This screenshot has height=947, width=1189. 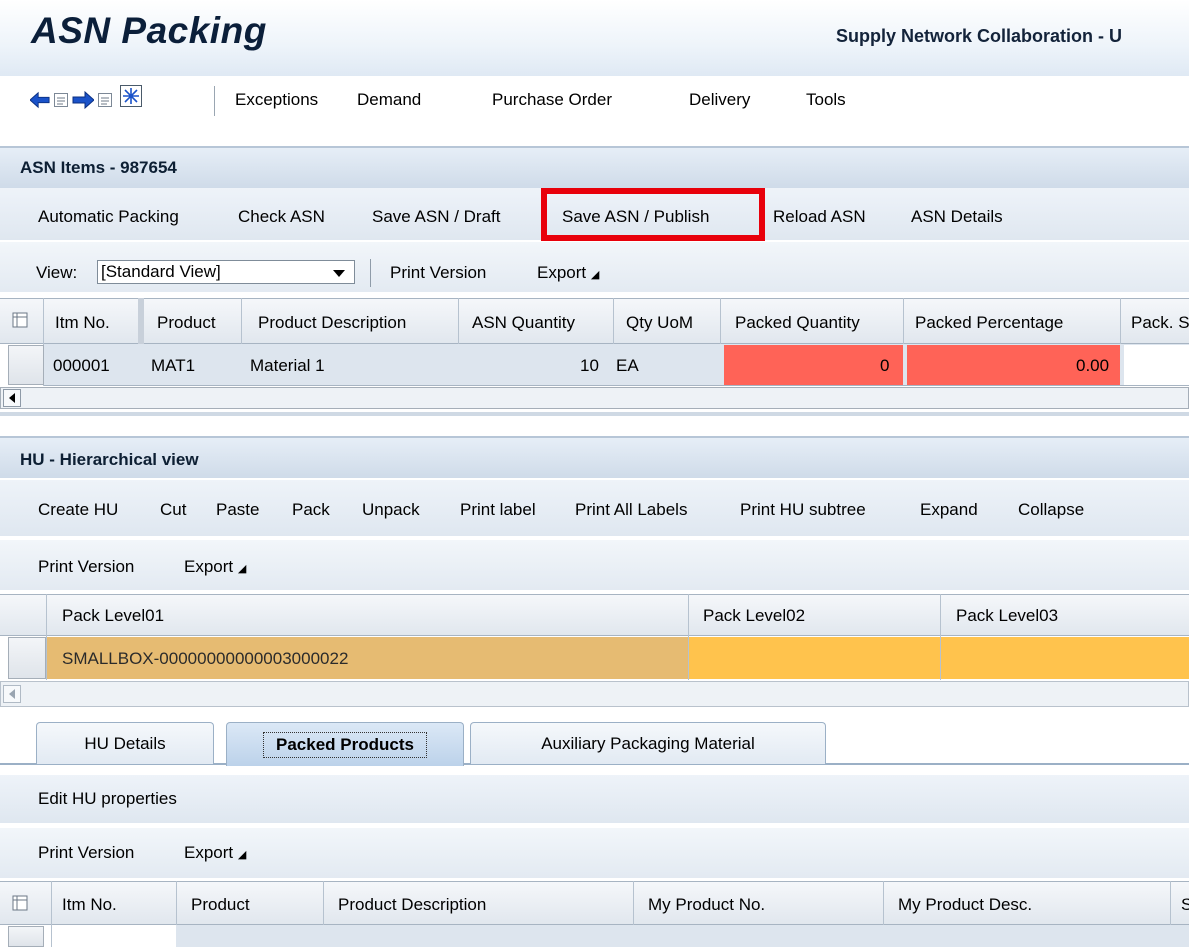 What do you see at coordinates (819, 217) in the screenshot?
I see `reload-asn-button: Reload ASN` at bounding box center [819, 217].